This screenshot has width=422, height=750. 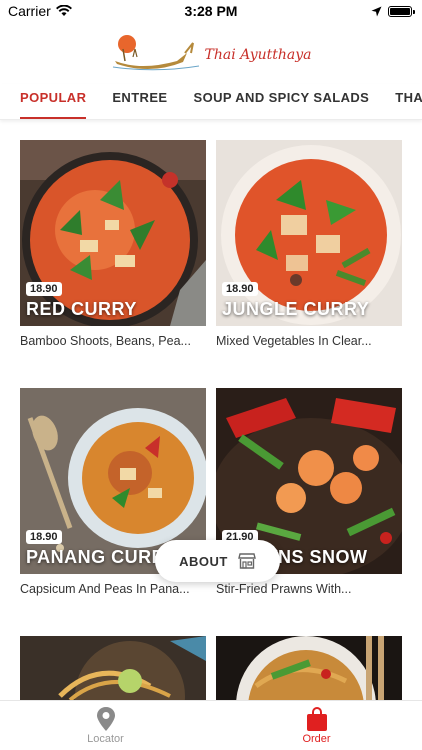 What do you see at coordinates (63, 10) in the screenshot?
I see `wifi-icon` at bounding box center [63, 10].